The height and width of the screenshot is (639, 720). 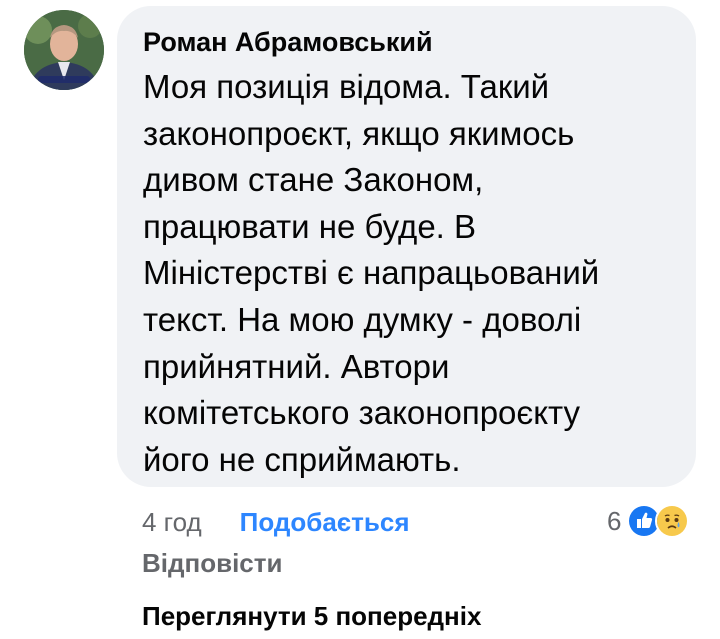 I want to click on comment-text-line: прийнятний. Автори, so click(x=296, y=366).